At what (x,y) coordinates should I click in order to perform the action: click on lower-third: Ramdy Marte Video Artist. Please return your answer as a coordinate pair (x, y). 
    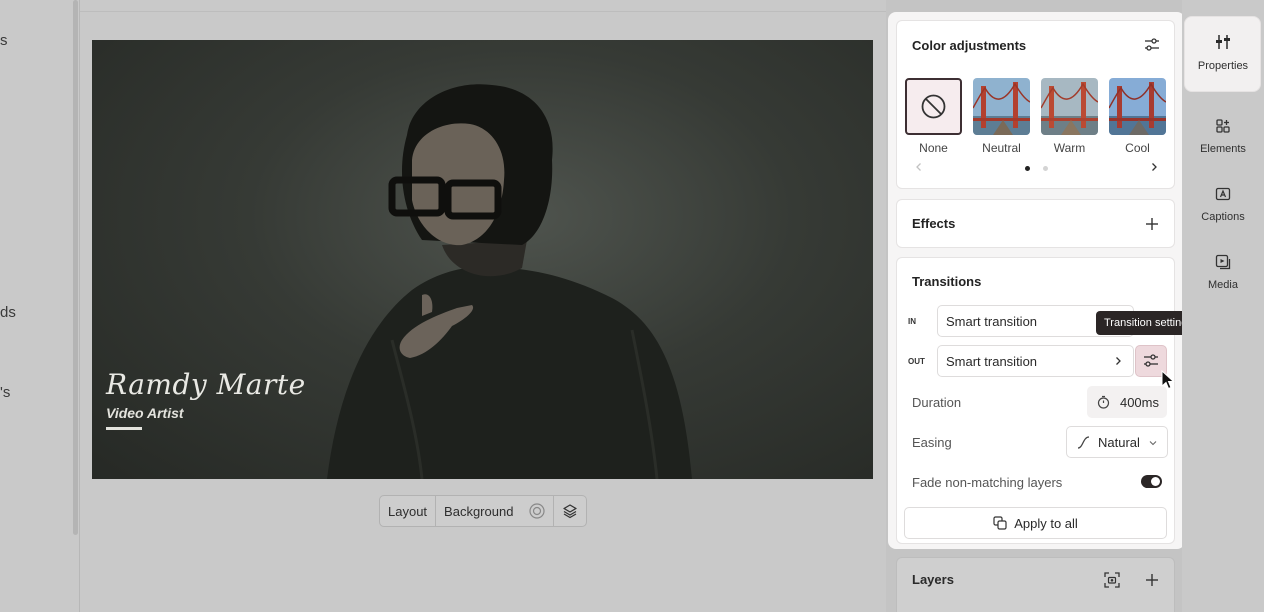
    Looking at the image, I should click on (206, 399).